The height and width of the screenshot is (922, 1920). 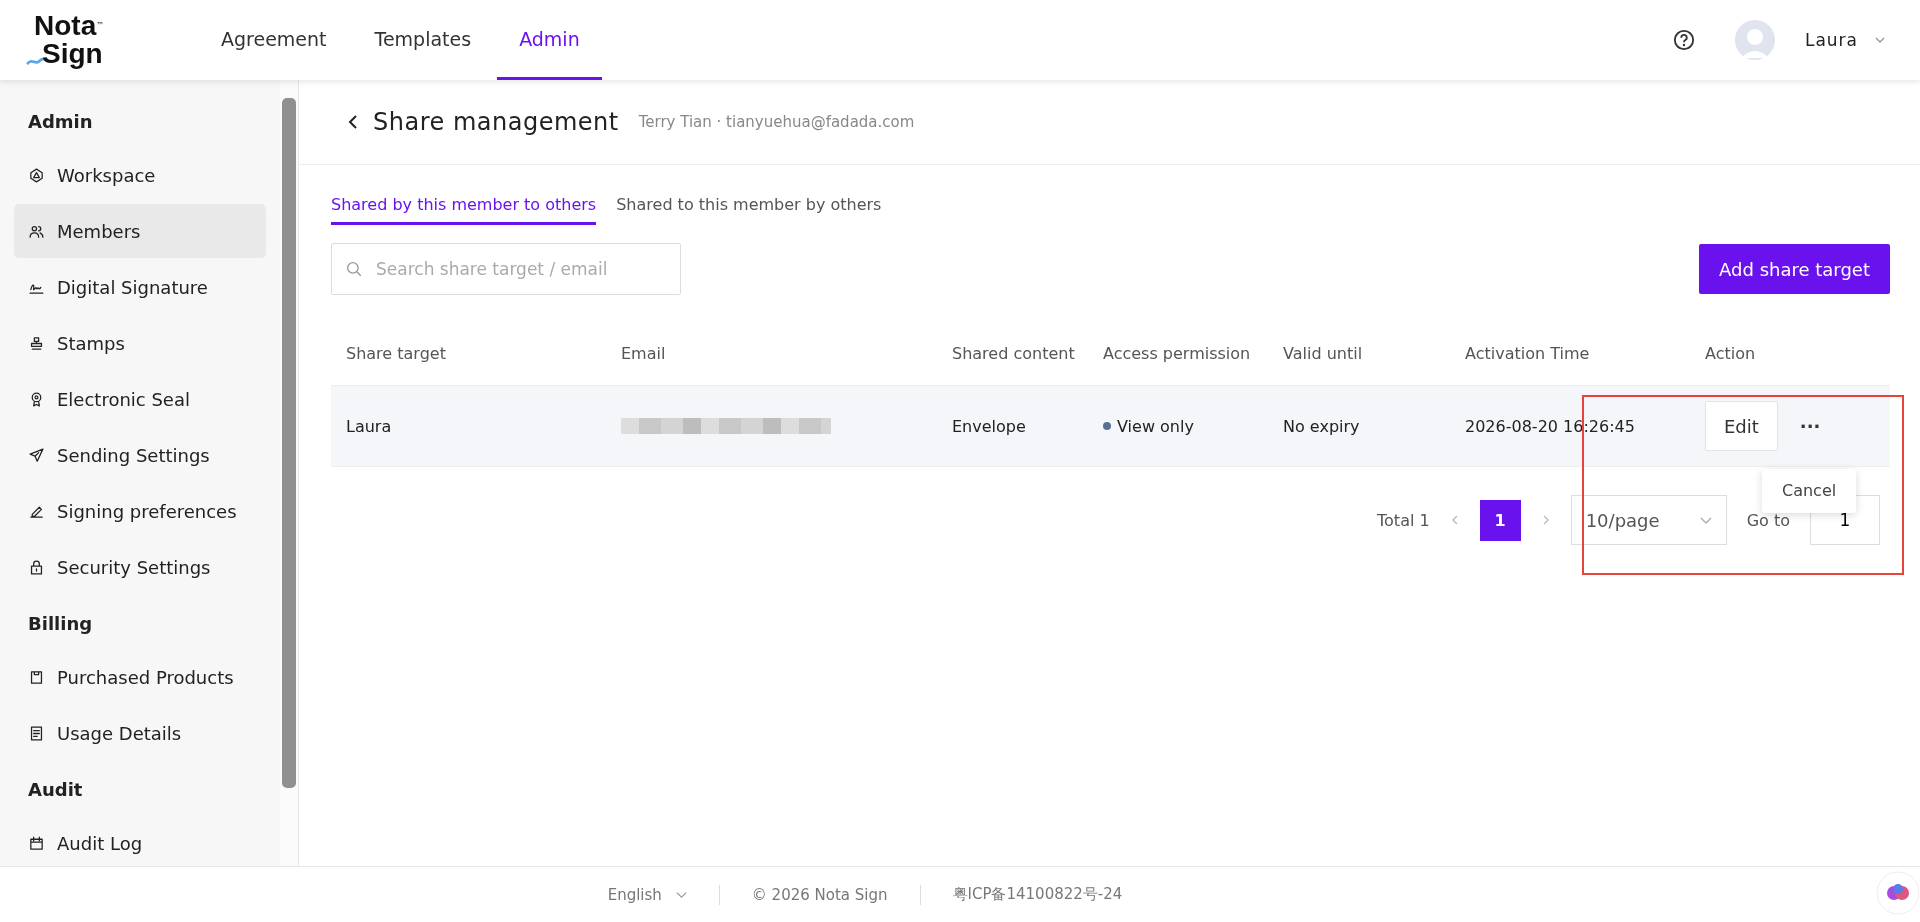 What do you see at coordinates (1013, 353) in the screenshot?
I see `column-header: Shared content` at bounding box center [1013, 353].